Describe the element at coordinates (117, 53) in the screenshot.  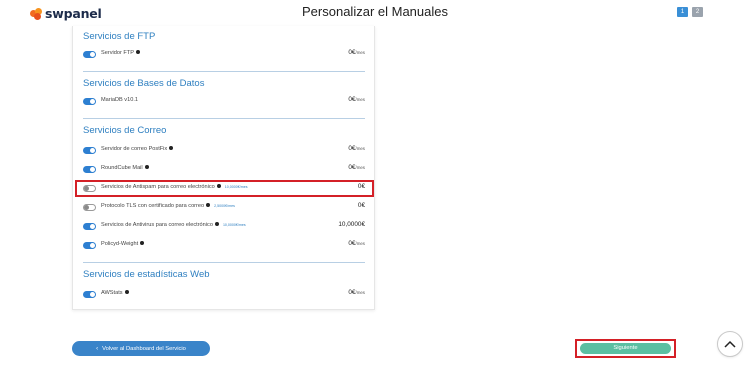
I see `service-label: Servidor FTP` at that location.